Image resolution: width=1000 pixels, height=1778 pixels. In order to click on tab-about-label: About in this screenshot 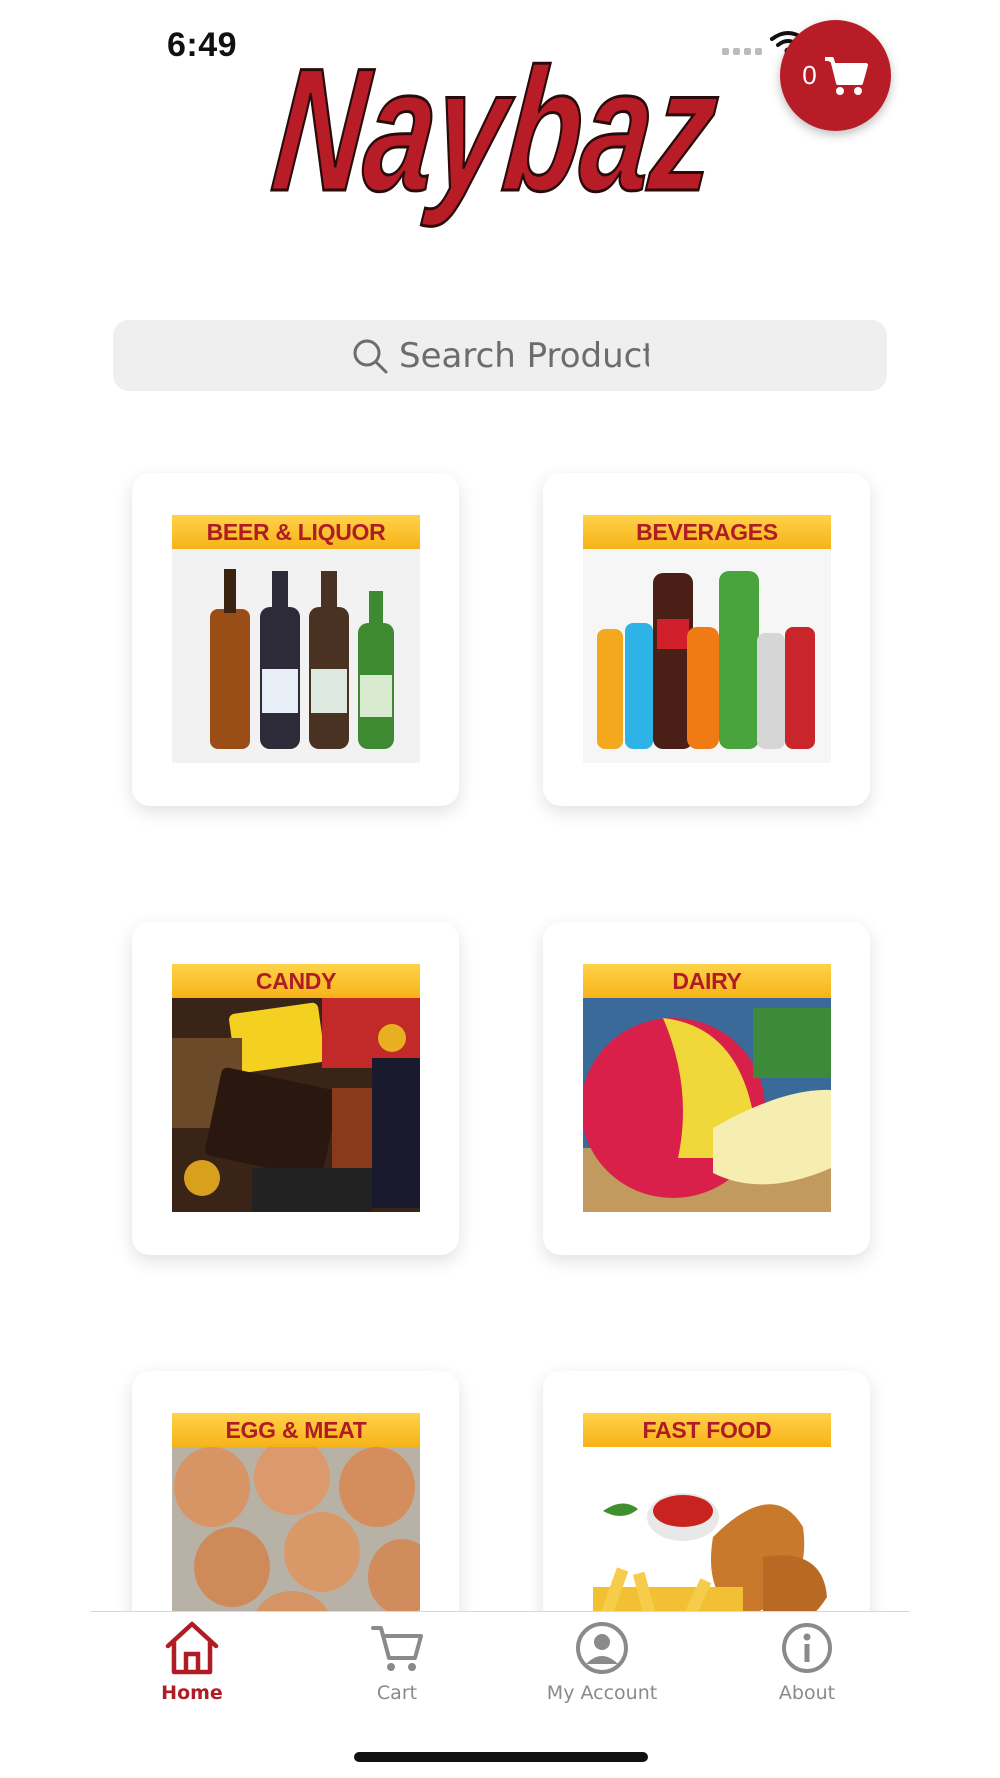, I will do `click(807, 1693)`.